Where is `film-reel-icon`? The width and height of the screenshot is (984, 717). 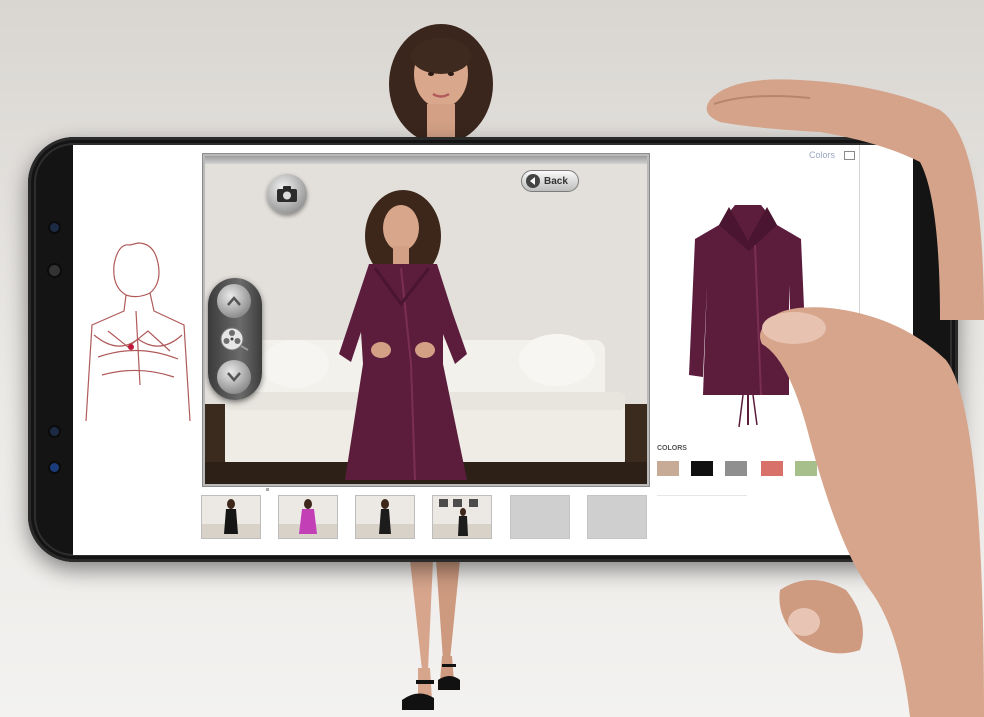 film-reel-icon is located at coordinates (234, 339).